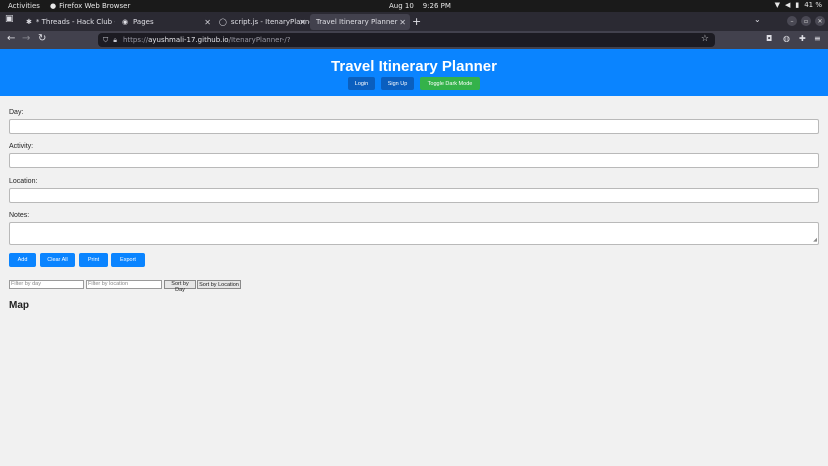 The width and height of the screenshot is (828, 466). Describe the element at coordinates (42, 38) in the screenshot. I see `reload-icon: ↻` at that location.